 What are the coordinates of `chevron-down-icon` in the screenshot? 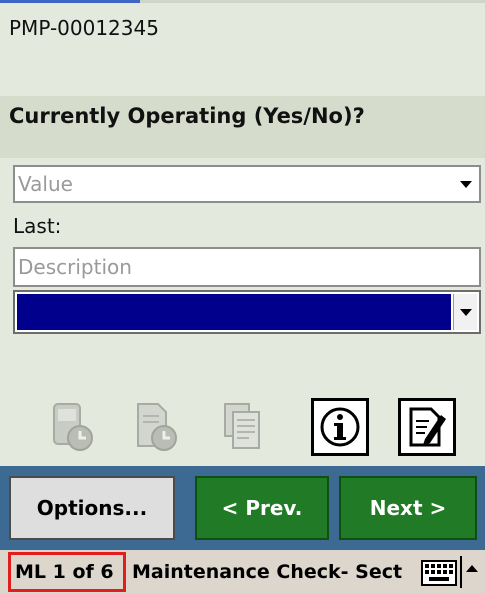 It's located at (466, 312).